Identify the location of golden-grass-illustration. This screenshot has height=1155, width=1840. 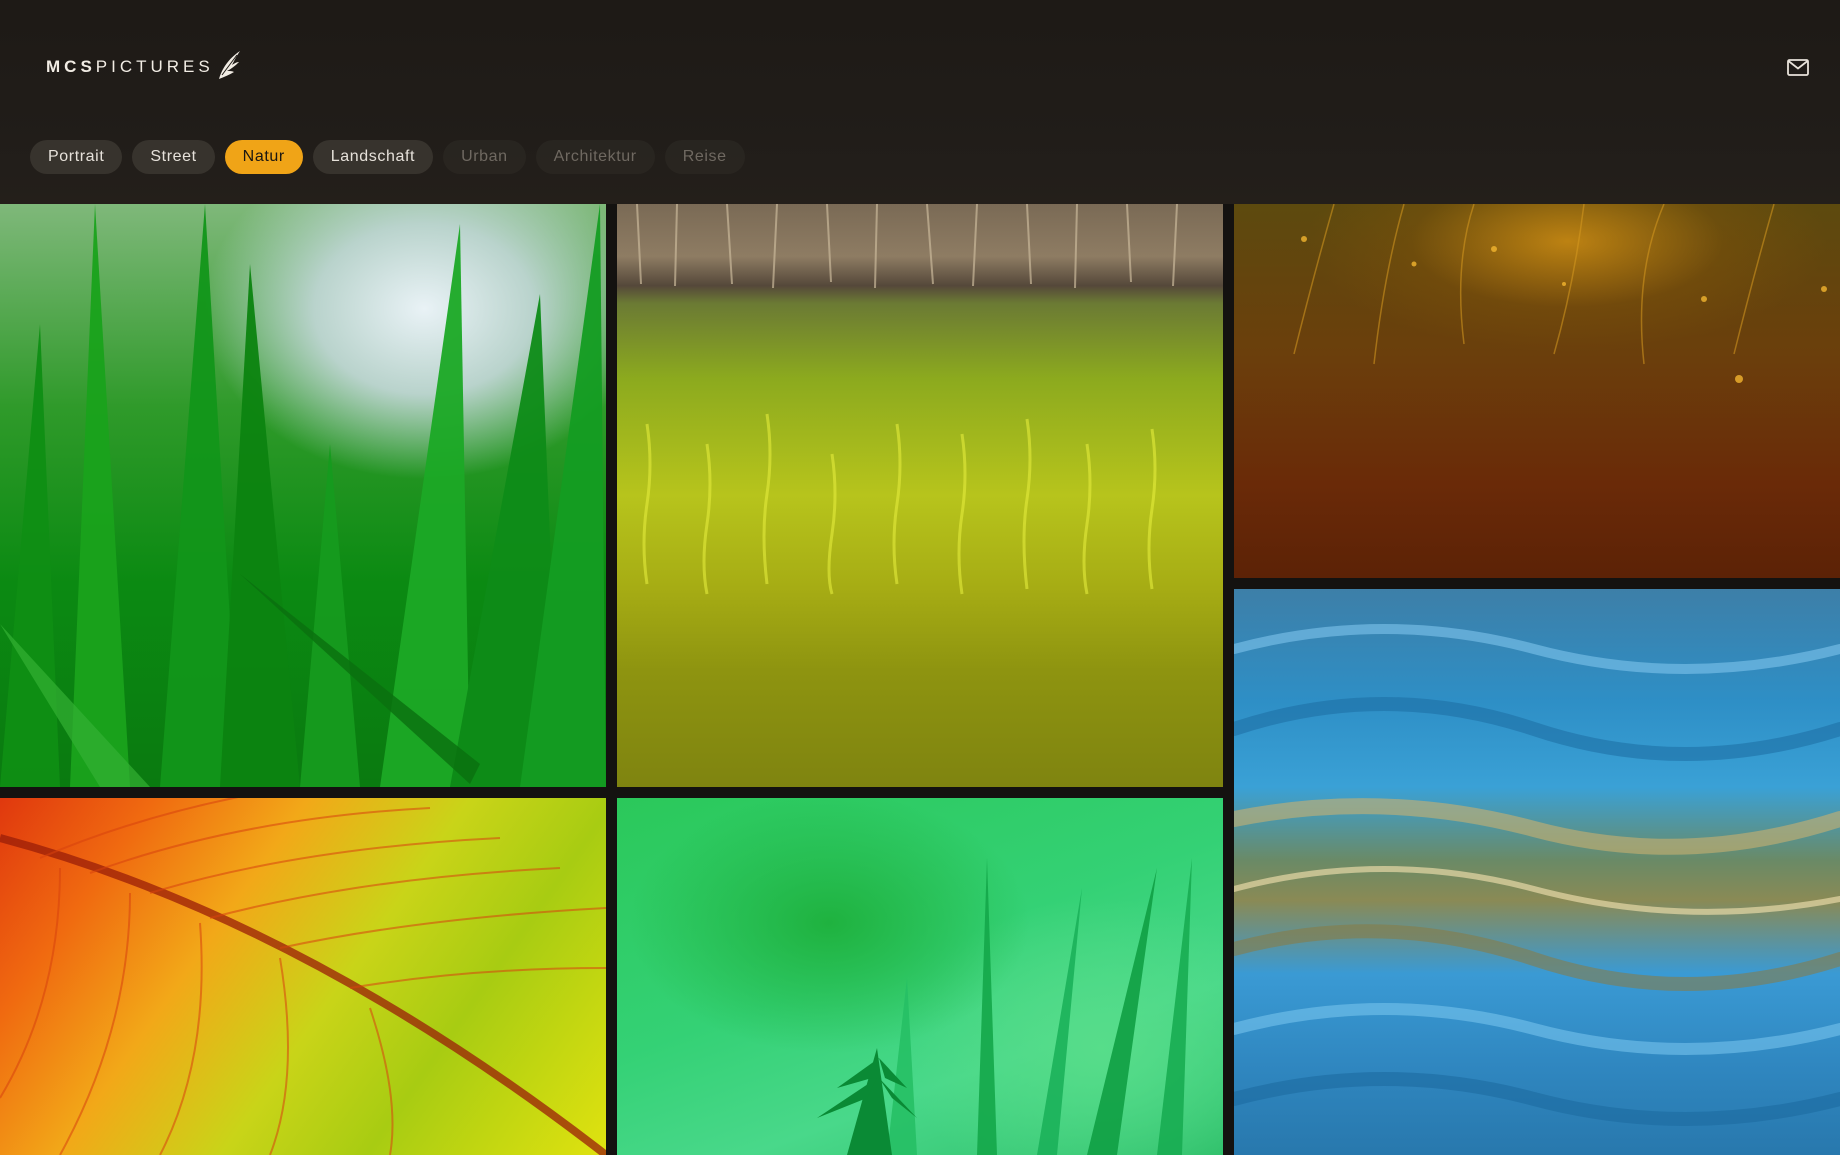
(1560, 293).